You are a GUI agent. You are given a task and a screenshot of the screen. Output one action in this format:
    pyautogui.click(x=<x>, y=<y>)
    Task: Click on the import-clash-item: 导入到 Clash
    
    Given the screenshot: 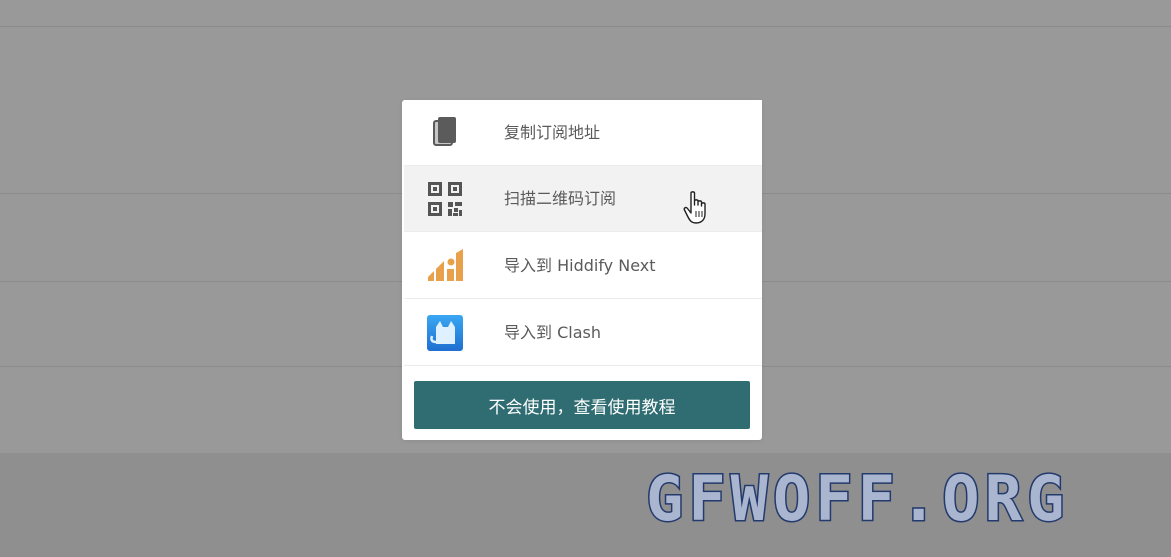 What is the action you would take?
    pyautogui.click(x=583, y=333)
    